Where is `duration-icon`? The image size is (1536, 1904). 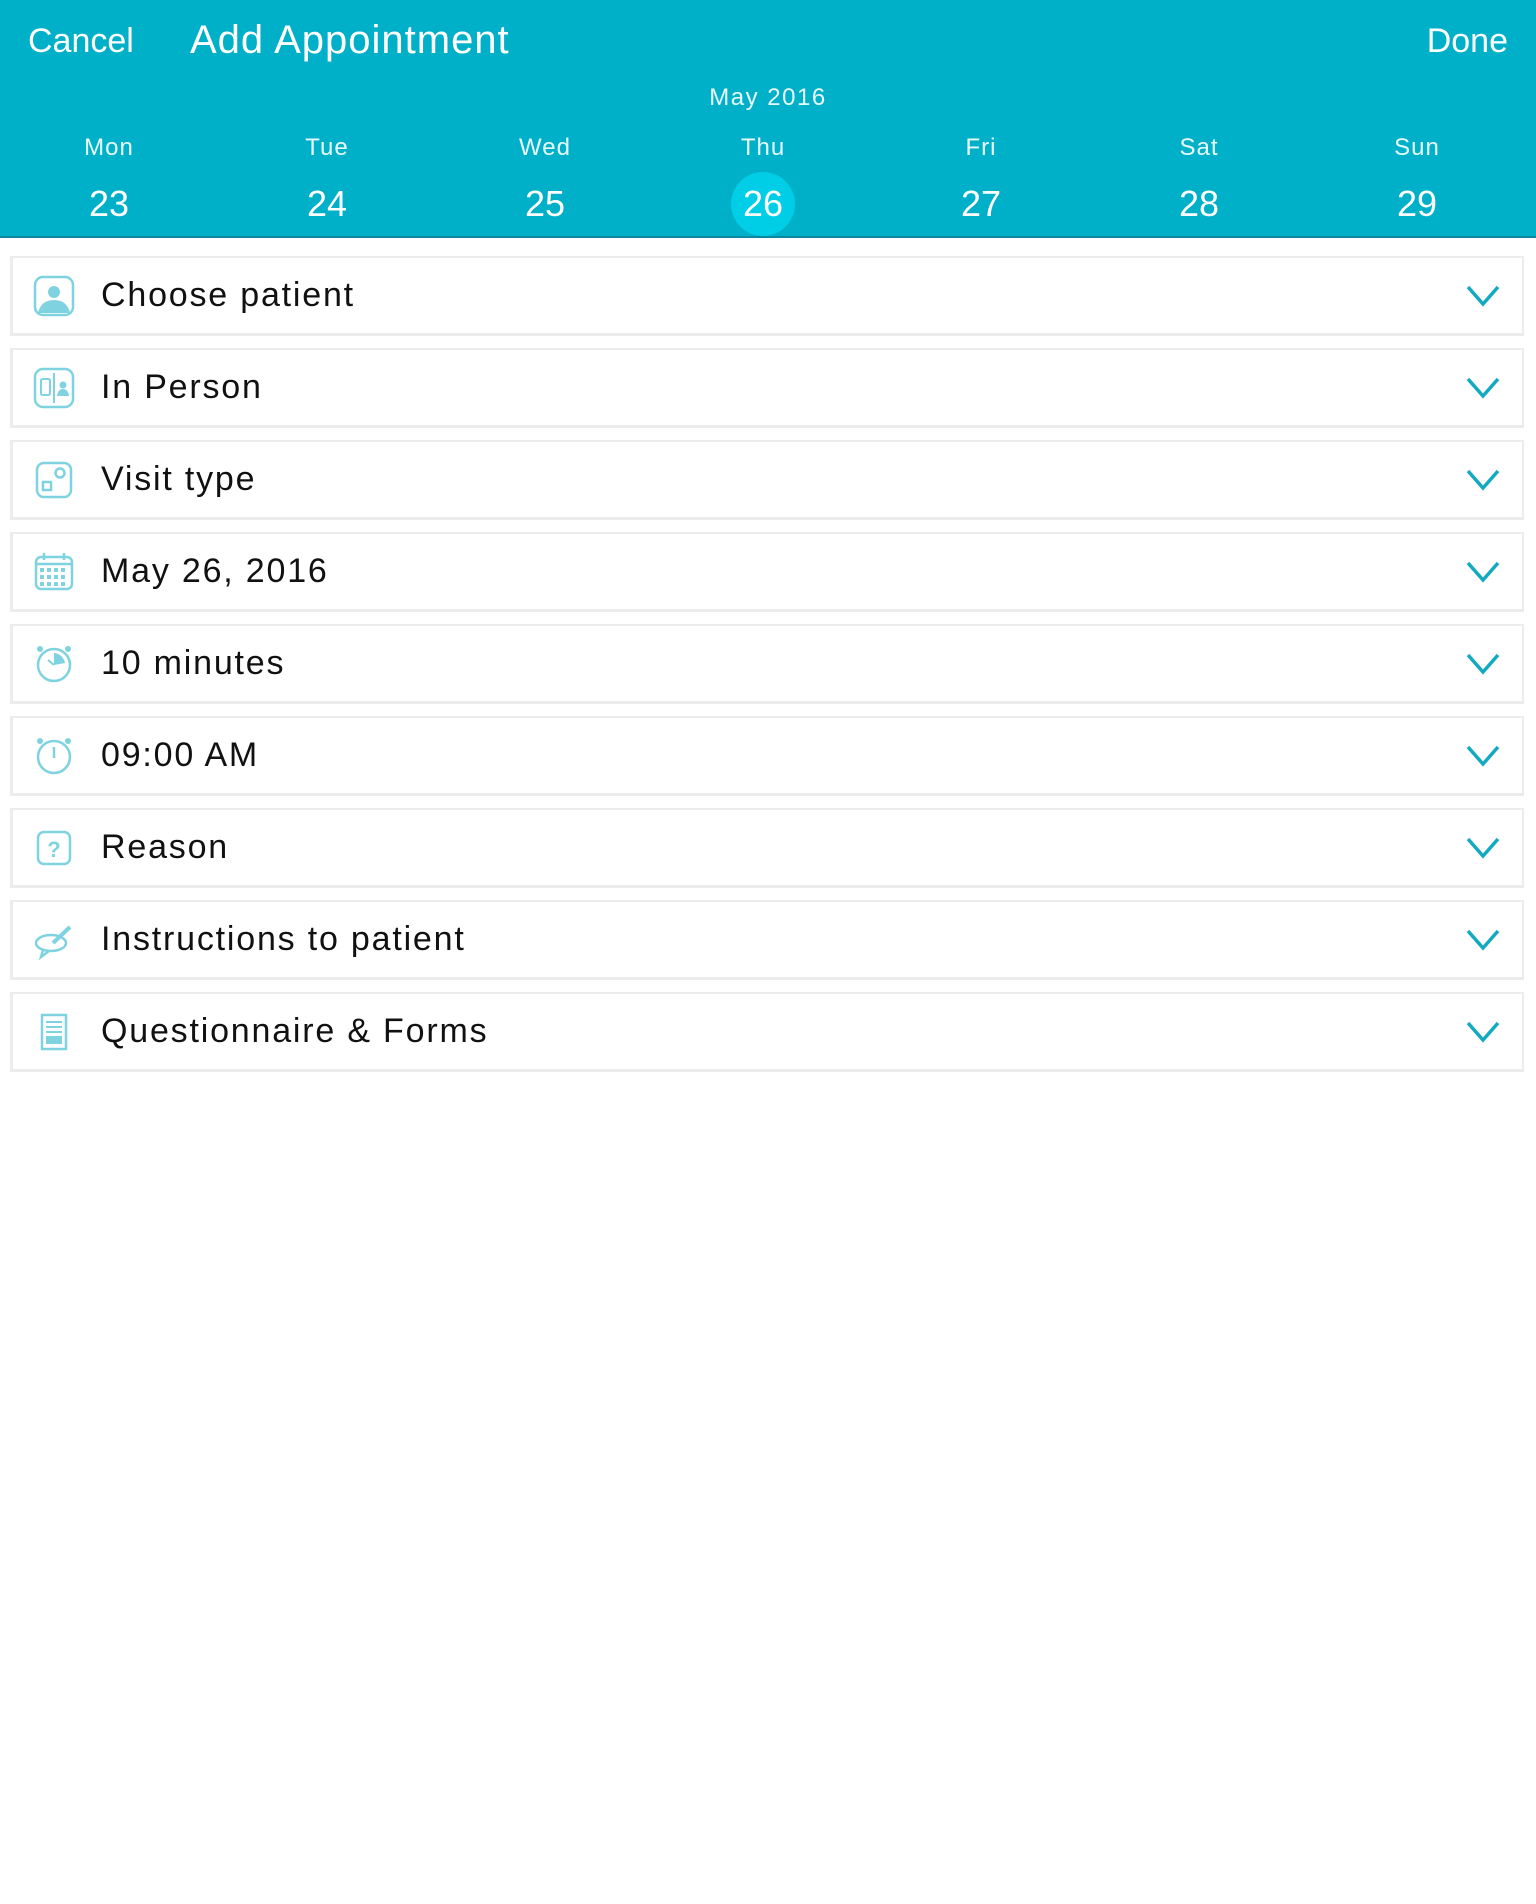
duration-icon is located at coordinates (54, 663).